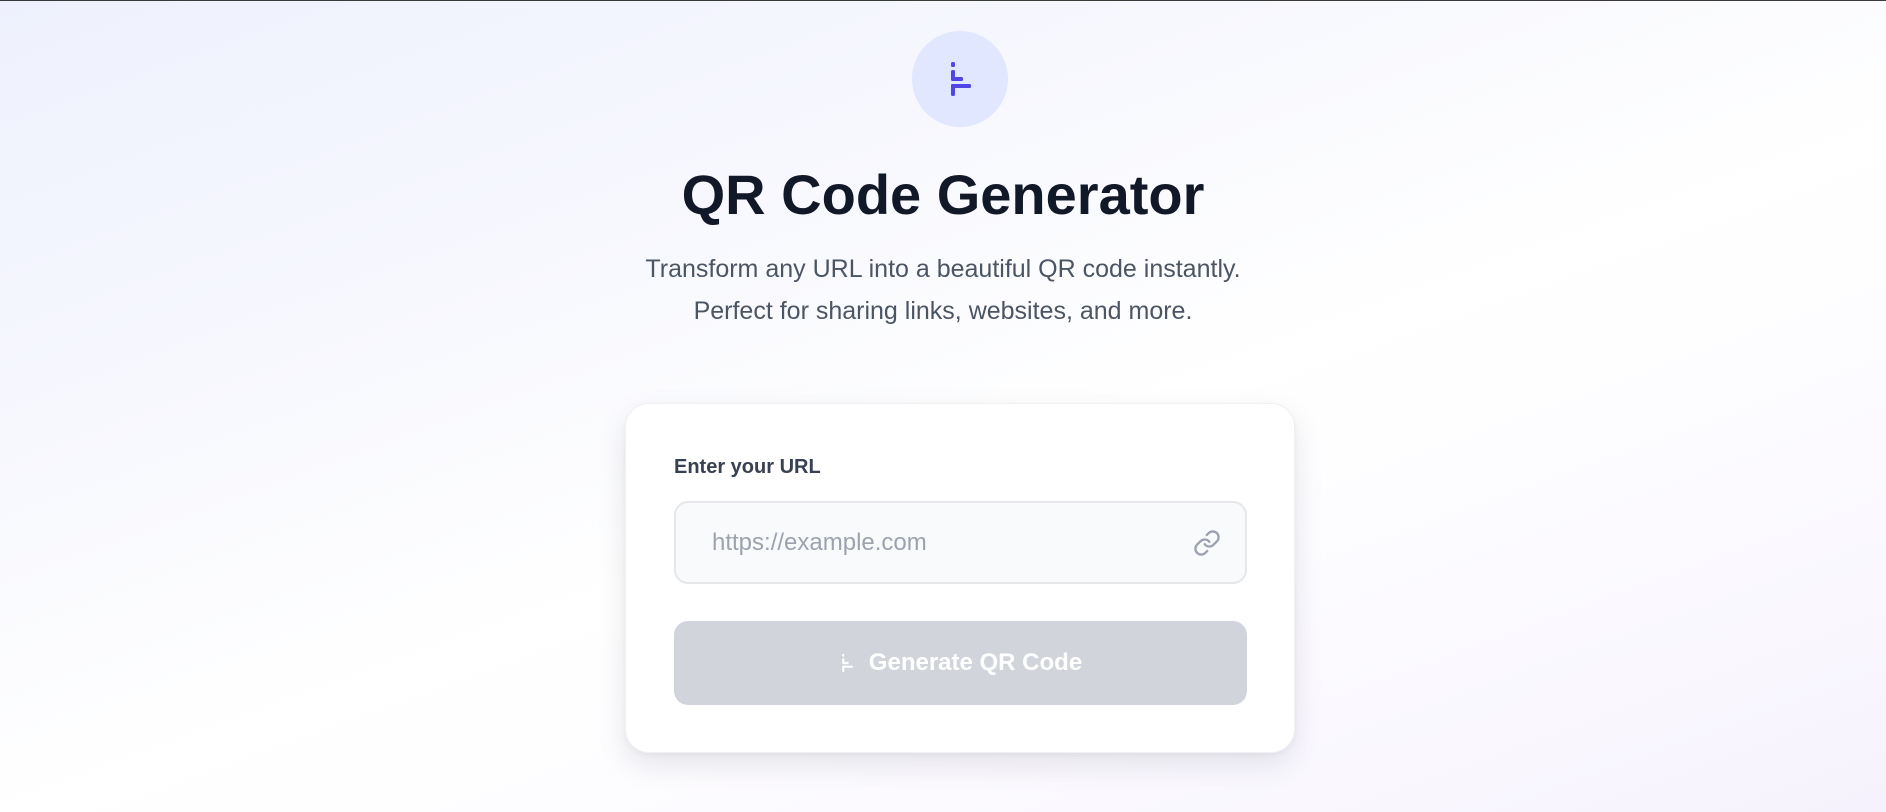  What do you see at coordinates (943, 194) in the screenshot?
I see `page-title: QR Code Generator` at bounding box center [943, 194].